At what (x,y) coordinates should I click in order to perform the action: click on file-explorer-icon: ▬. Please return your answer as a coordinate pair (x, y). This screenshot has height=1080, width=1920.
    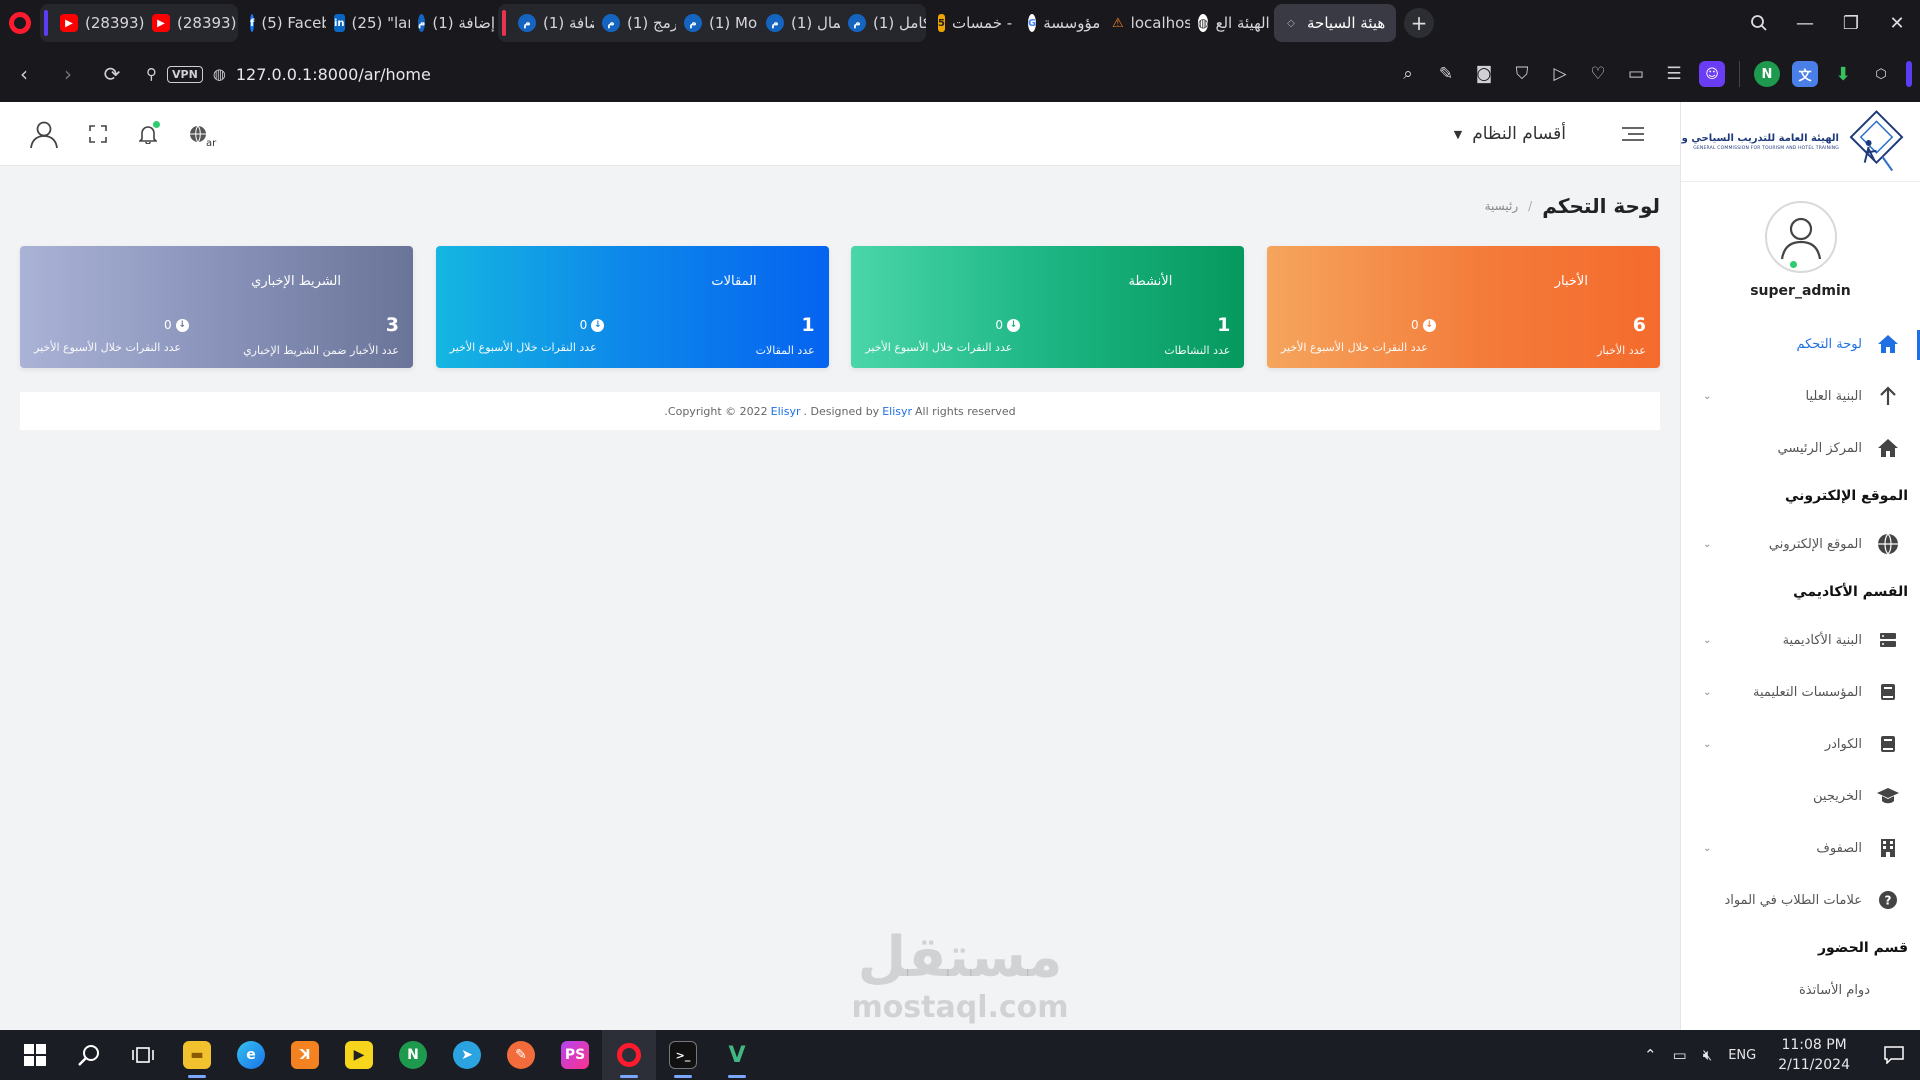
    Looking at the image, I should click on (197, 1055).